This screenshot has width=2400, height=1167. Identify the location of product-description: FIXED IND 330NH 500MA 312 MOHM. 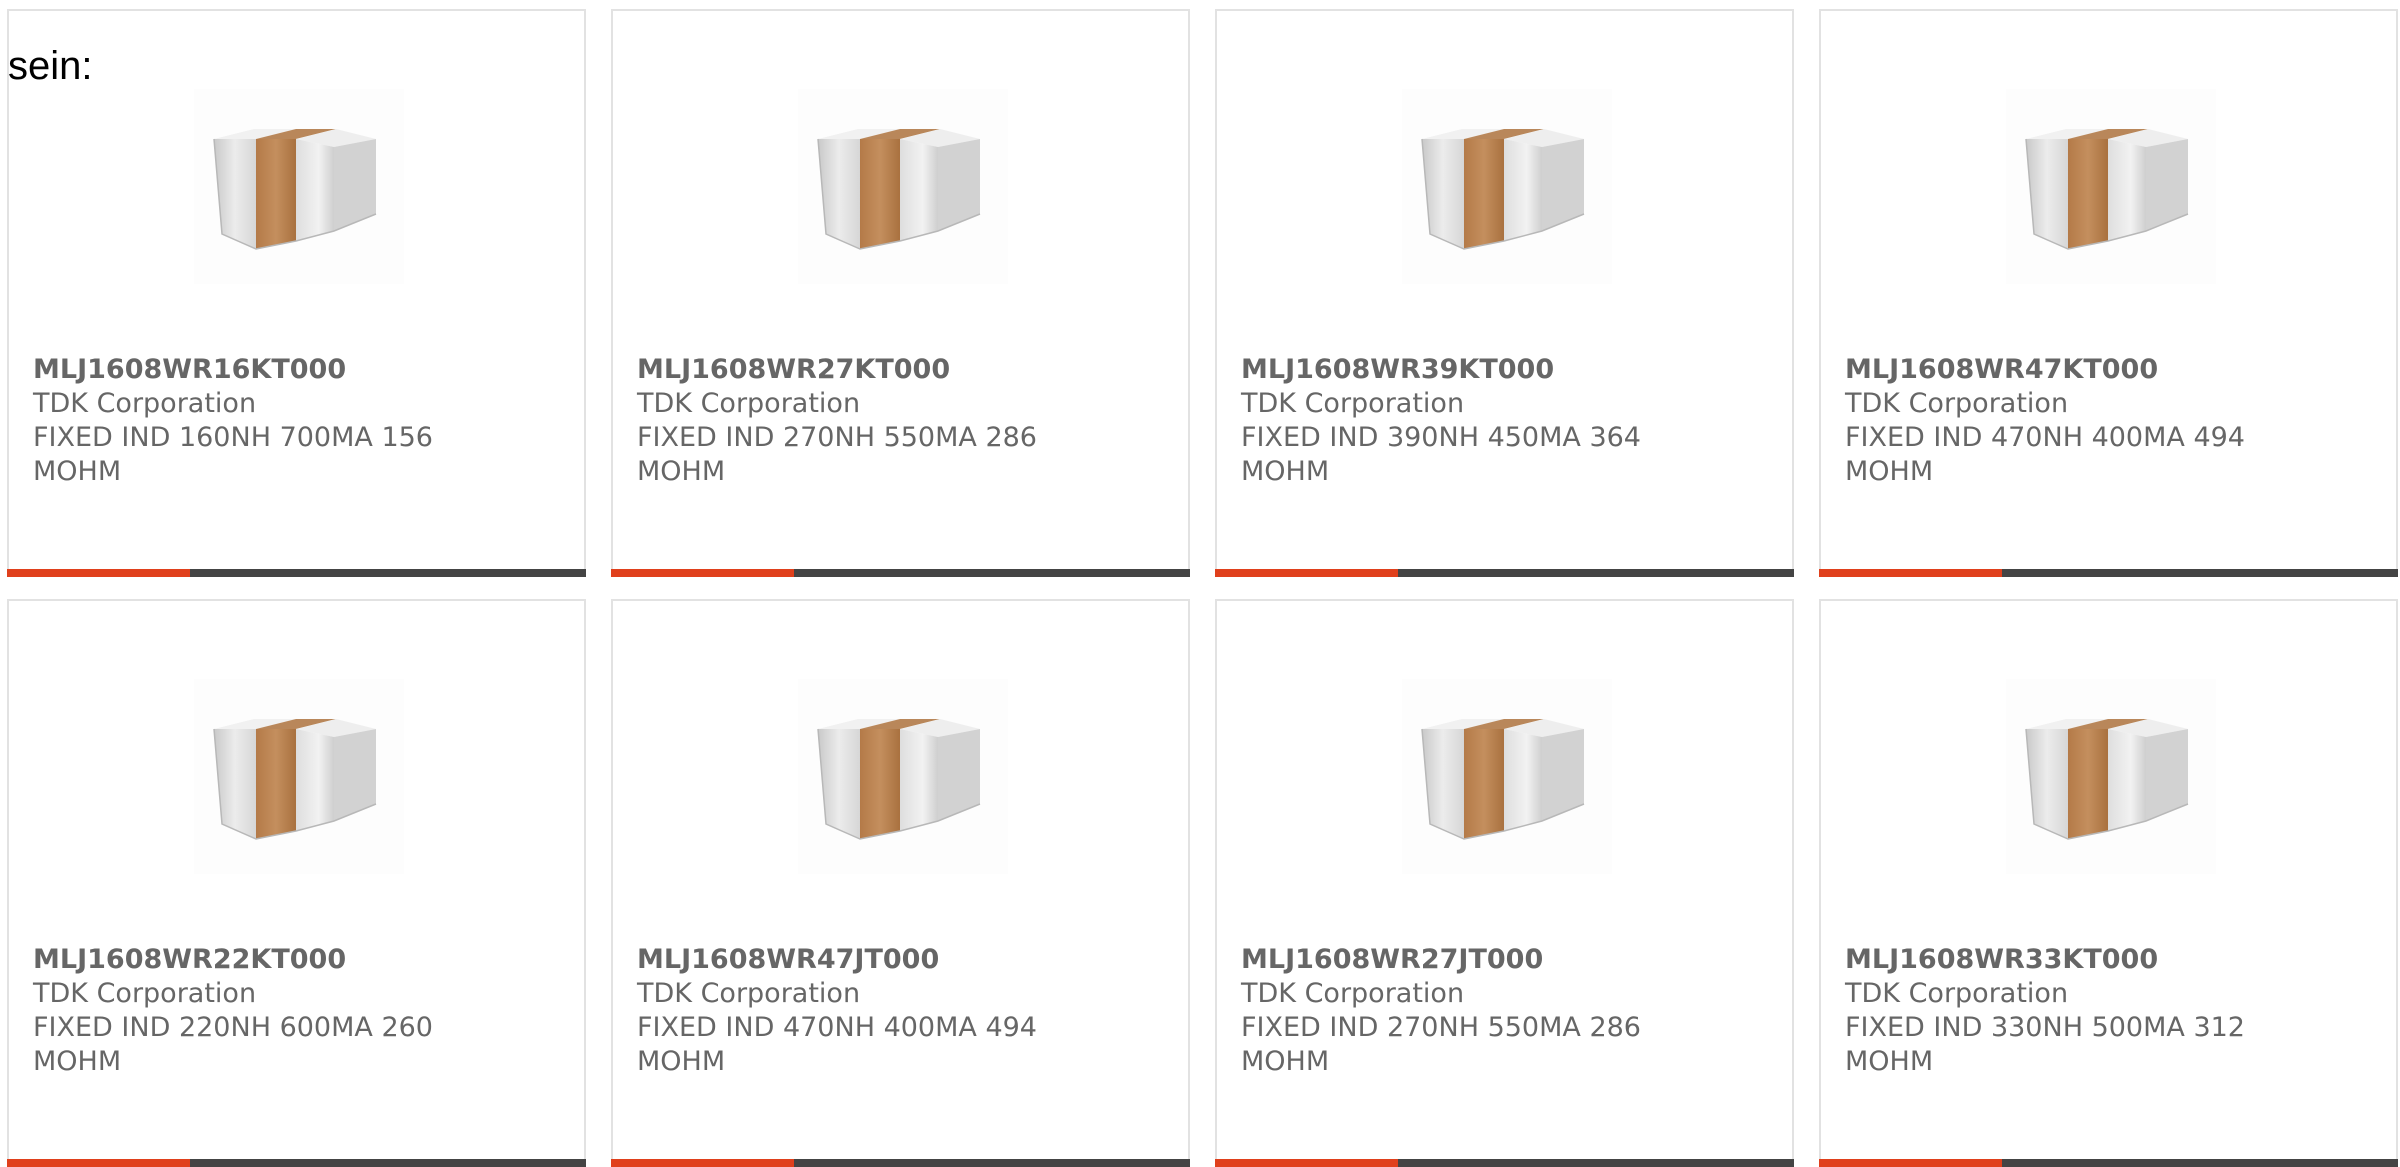
(2045, 1044).